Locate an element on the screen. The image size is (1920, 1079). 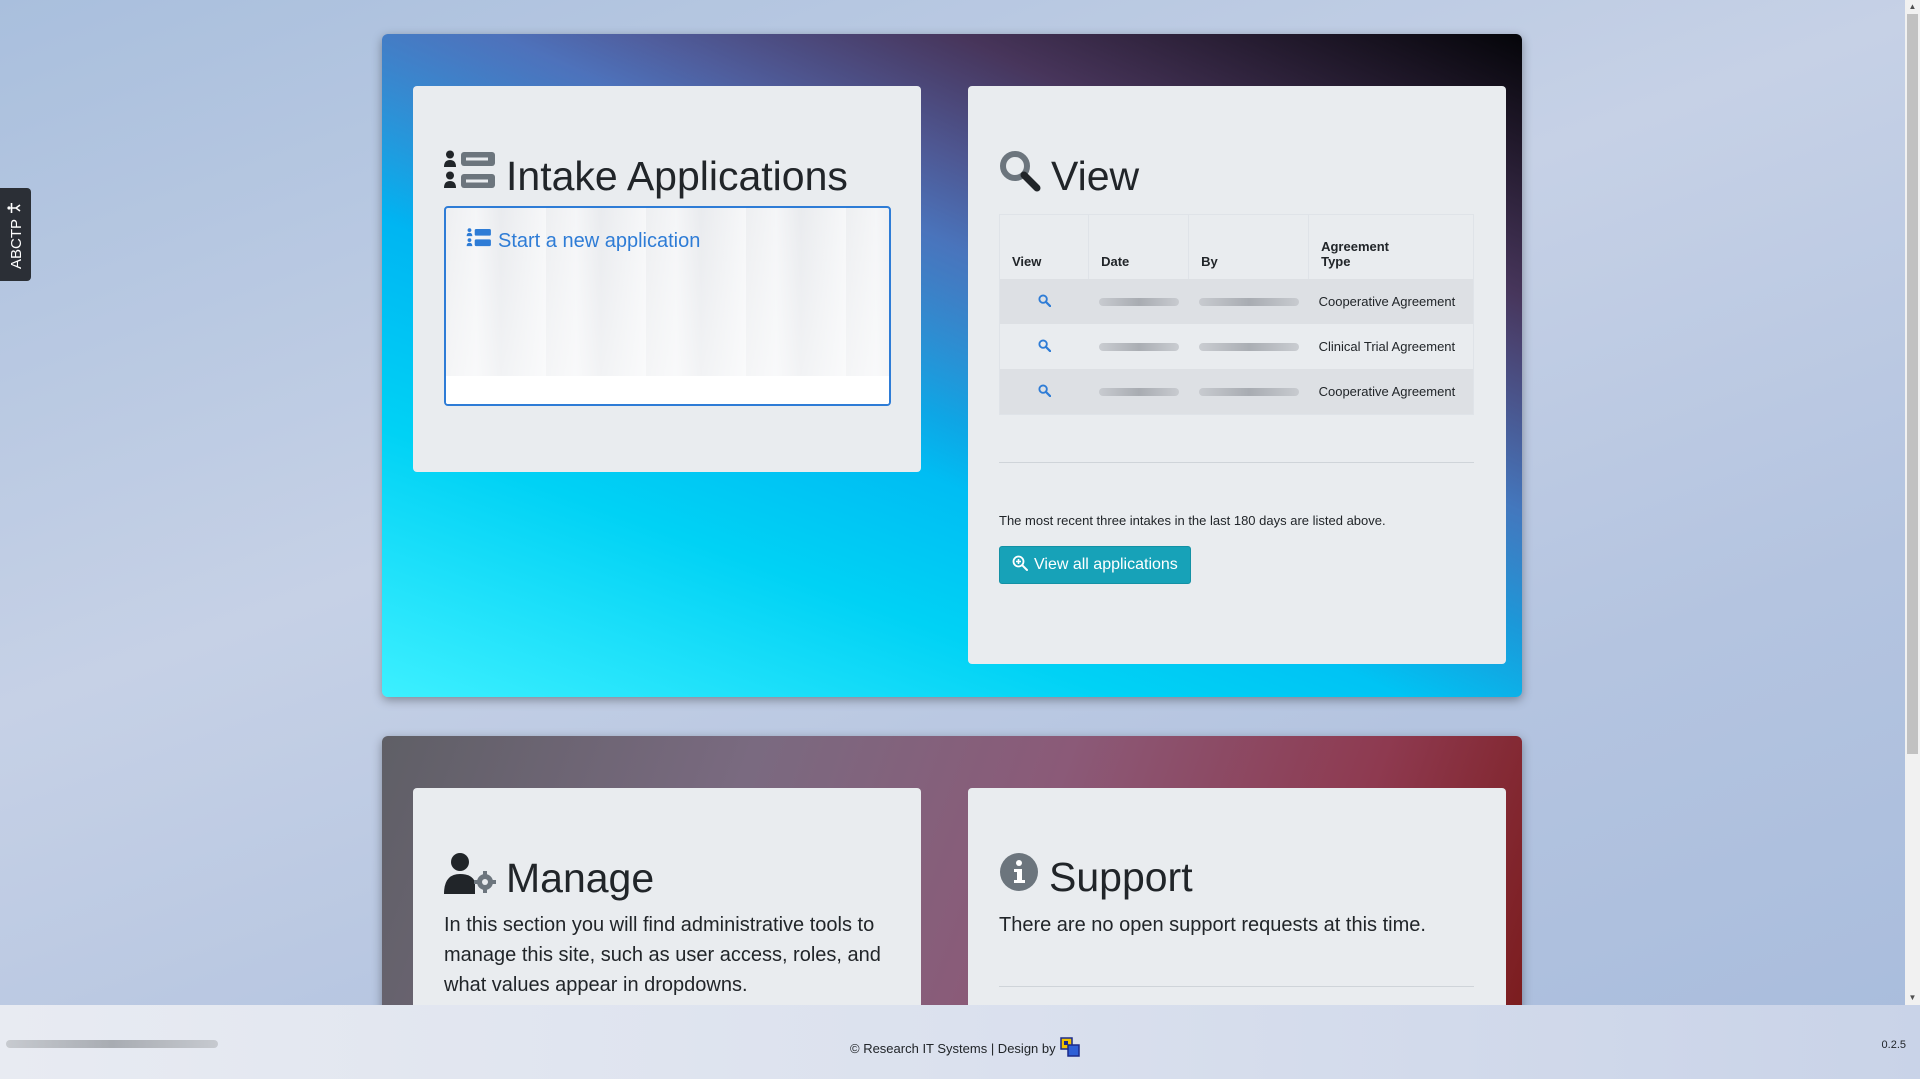
version-label: 0.2.5 is located at coordinates (1893, 1045).